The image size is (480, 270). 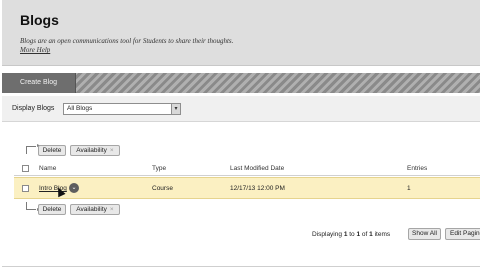 What do you see at coordinates (25, 168) in the screenshot?
I see `select-all-checkbox` at bounding box center [25, 168].